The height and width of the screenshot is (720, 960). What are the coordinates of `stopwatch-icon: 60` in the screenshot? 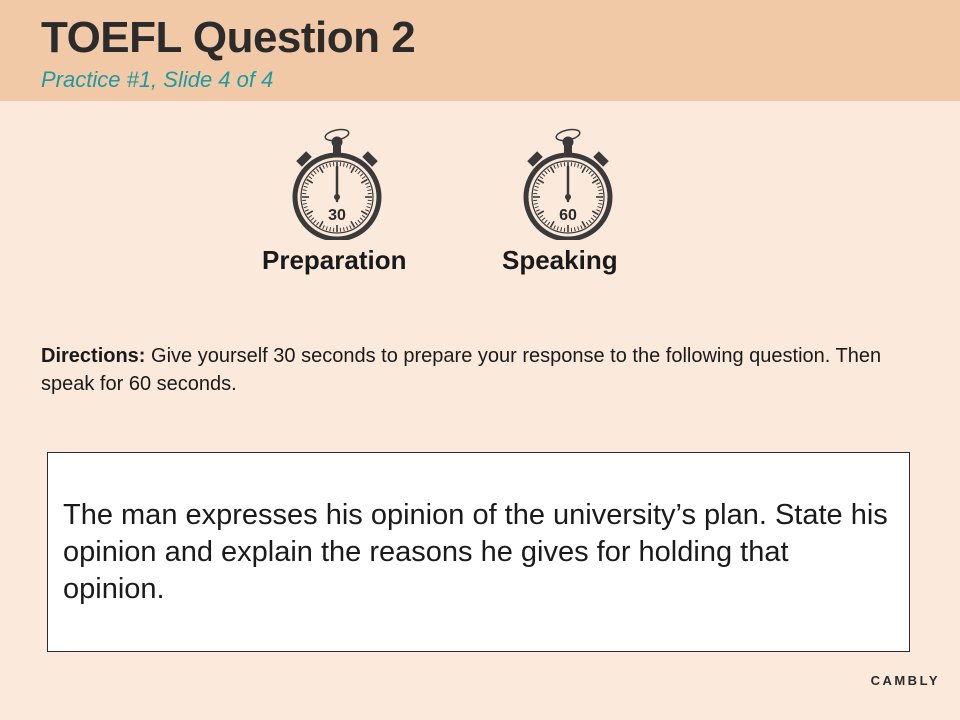 It's located at (568, 182).